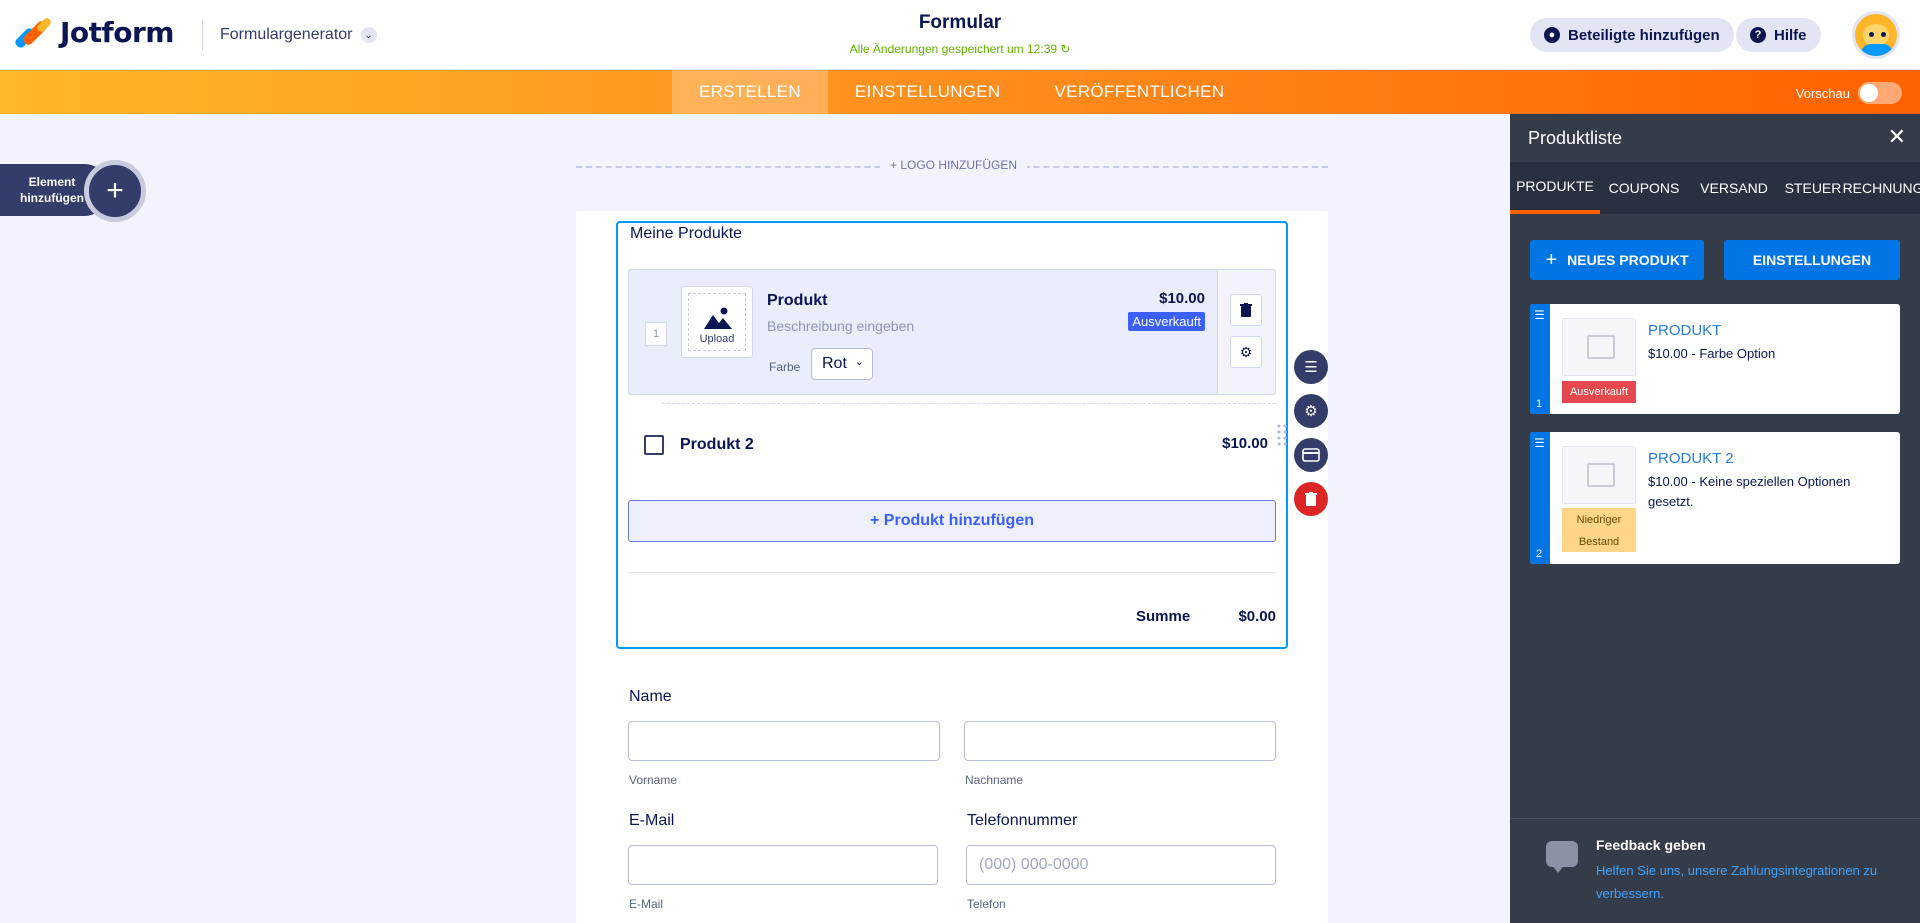 This screenshot has height=923, width=1920. I want to click on last-name-input, so click(1120, 741).